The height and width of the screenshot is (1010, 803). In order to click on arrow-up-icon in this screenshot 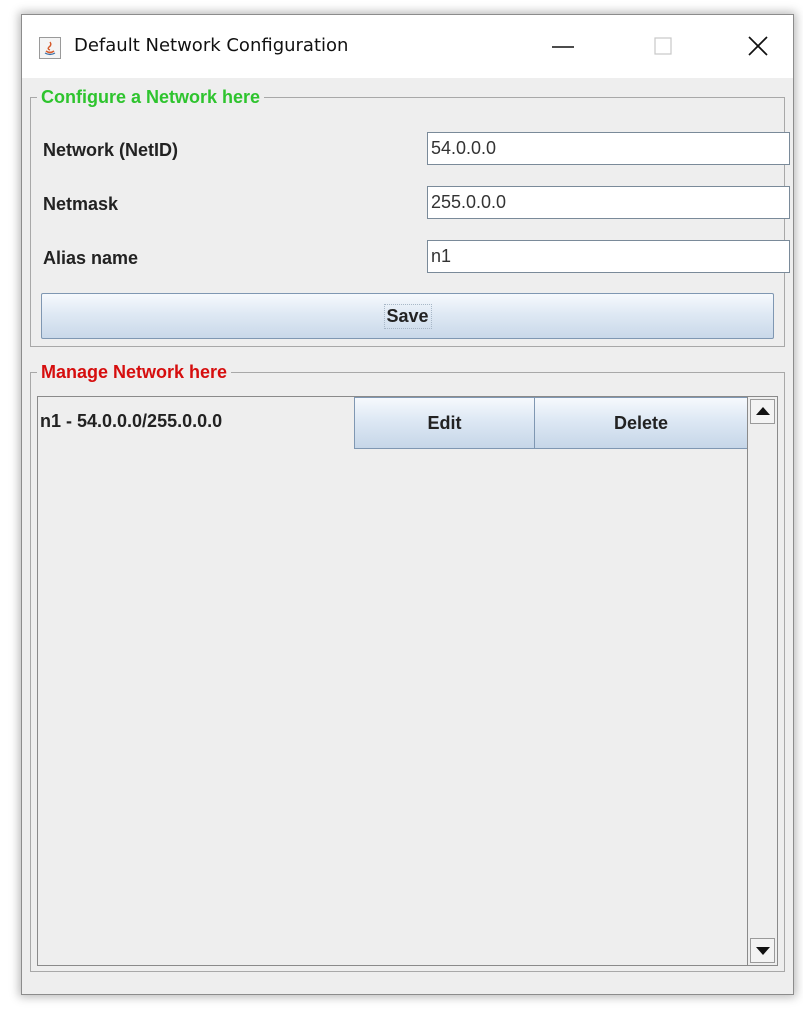, I will do `click(763, 411)`.